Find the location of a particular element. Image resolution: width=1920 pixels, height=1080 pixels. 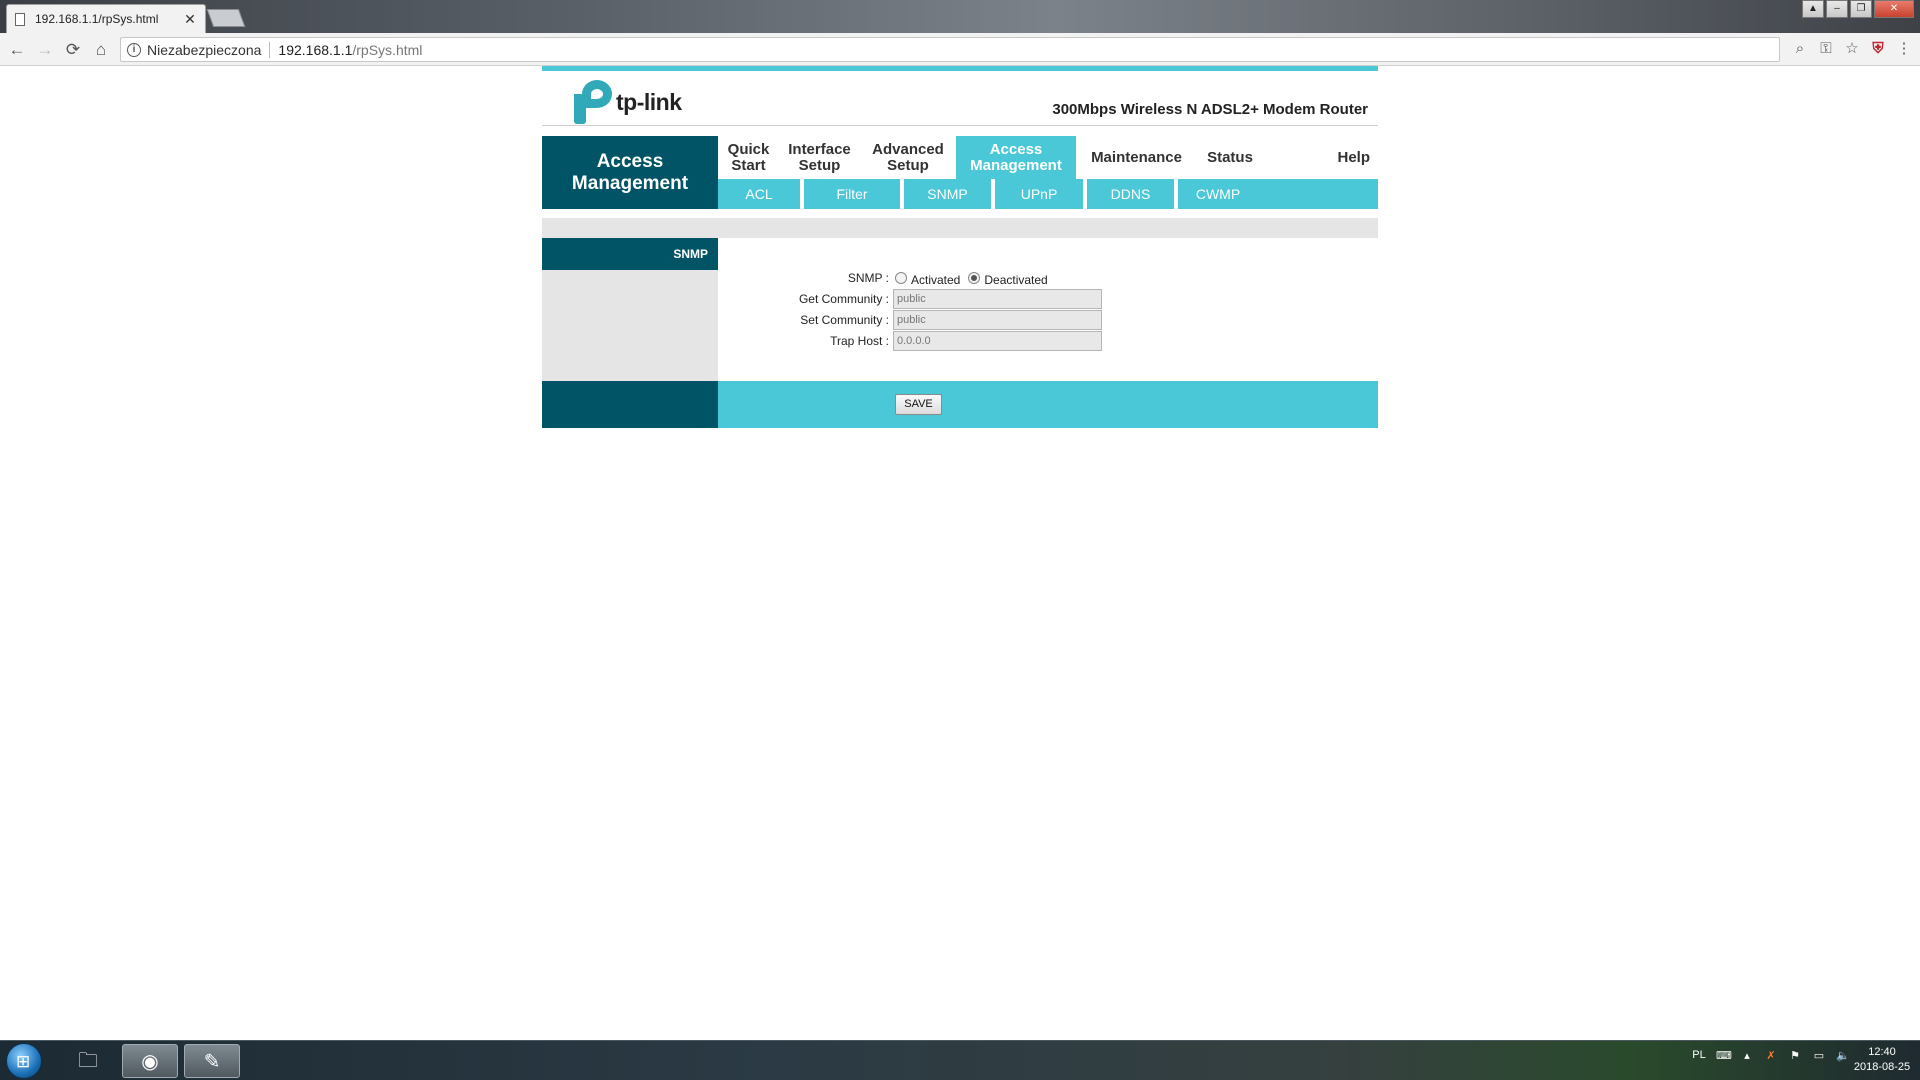

explorer-taskbar-icon: 🗀 is located at coordinates (88, 1061).